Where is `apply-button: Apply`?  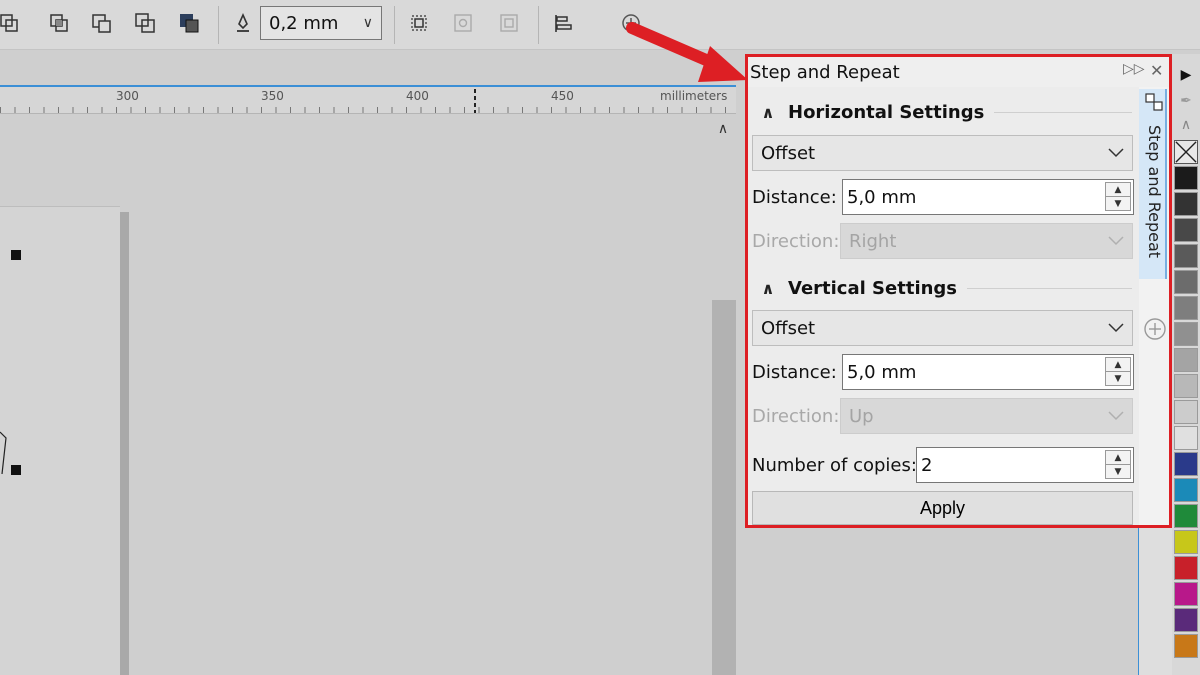 apply-button: Apply is located at coordinates (942, 508).